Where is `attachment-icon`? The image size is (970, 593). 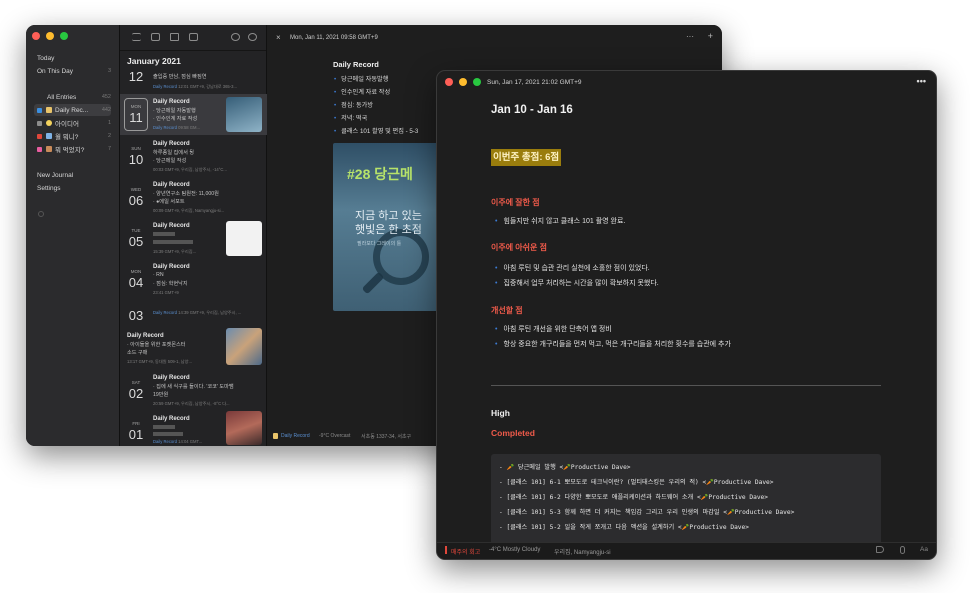 attachment-icon is located at coordinates (902, 550).